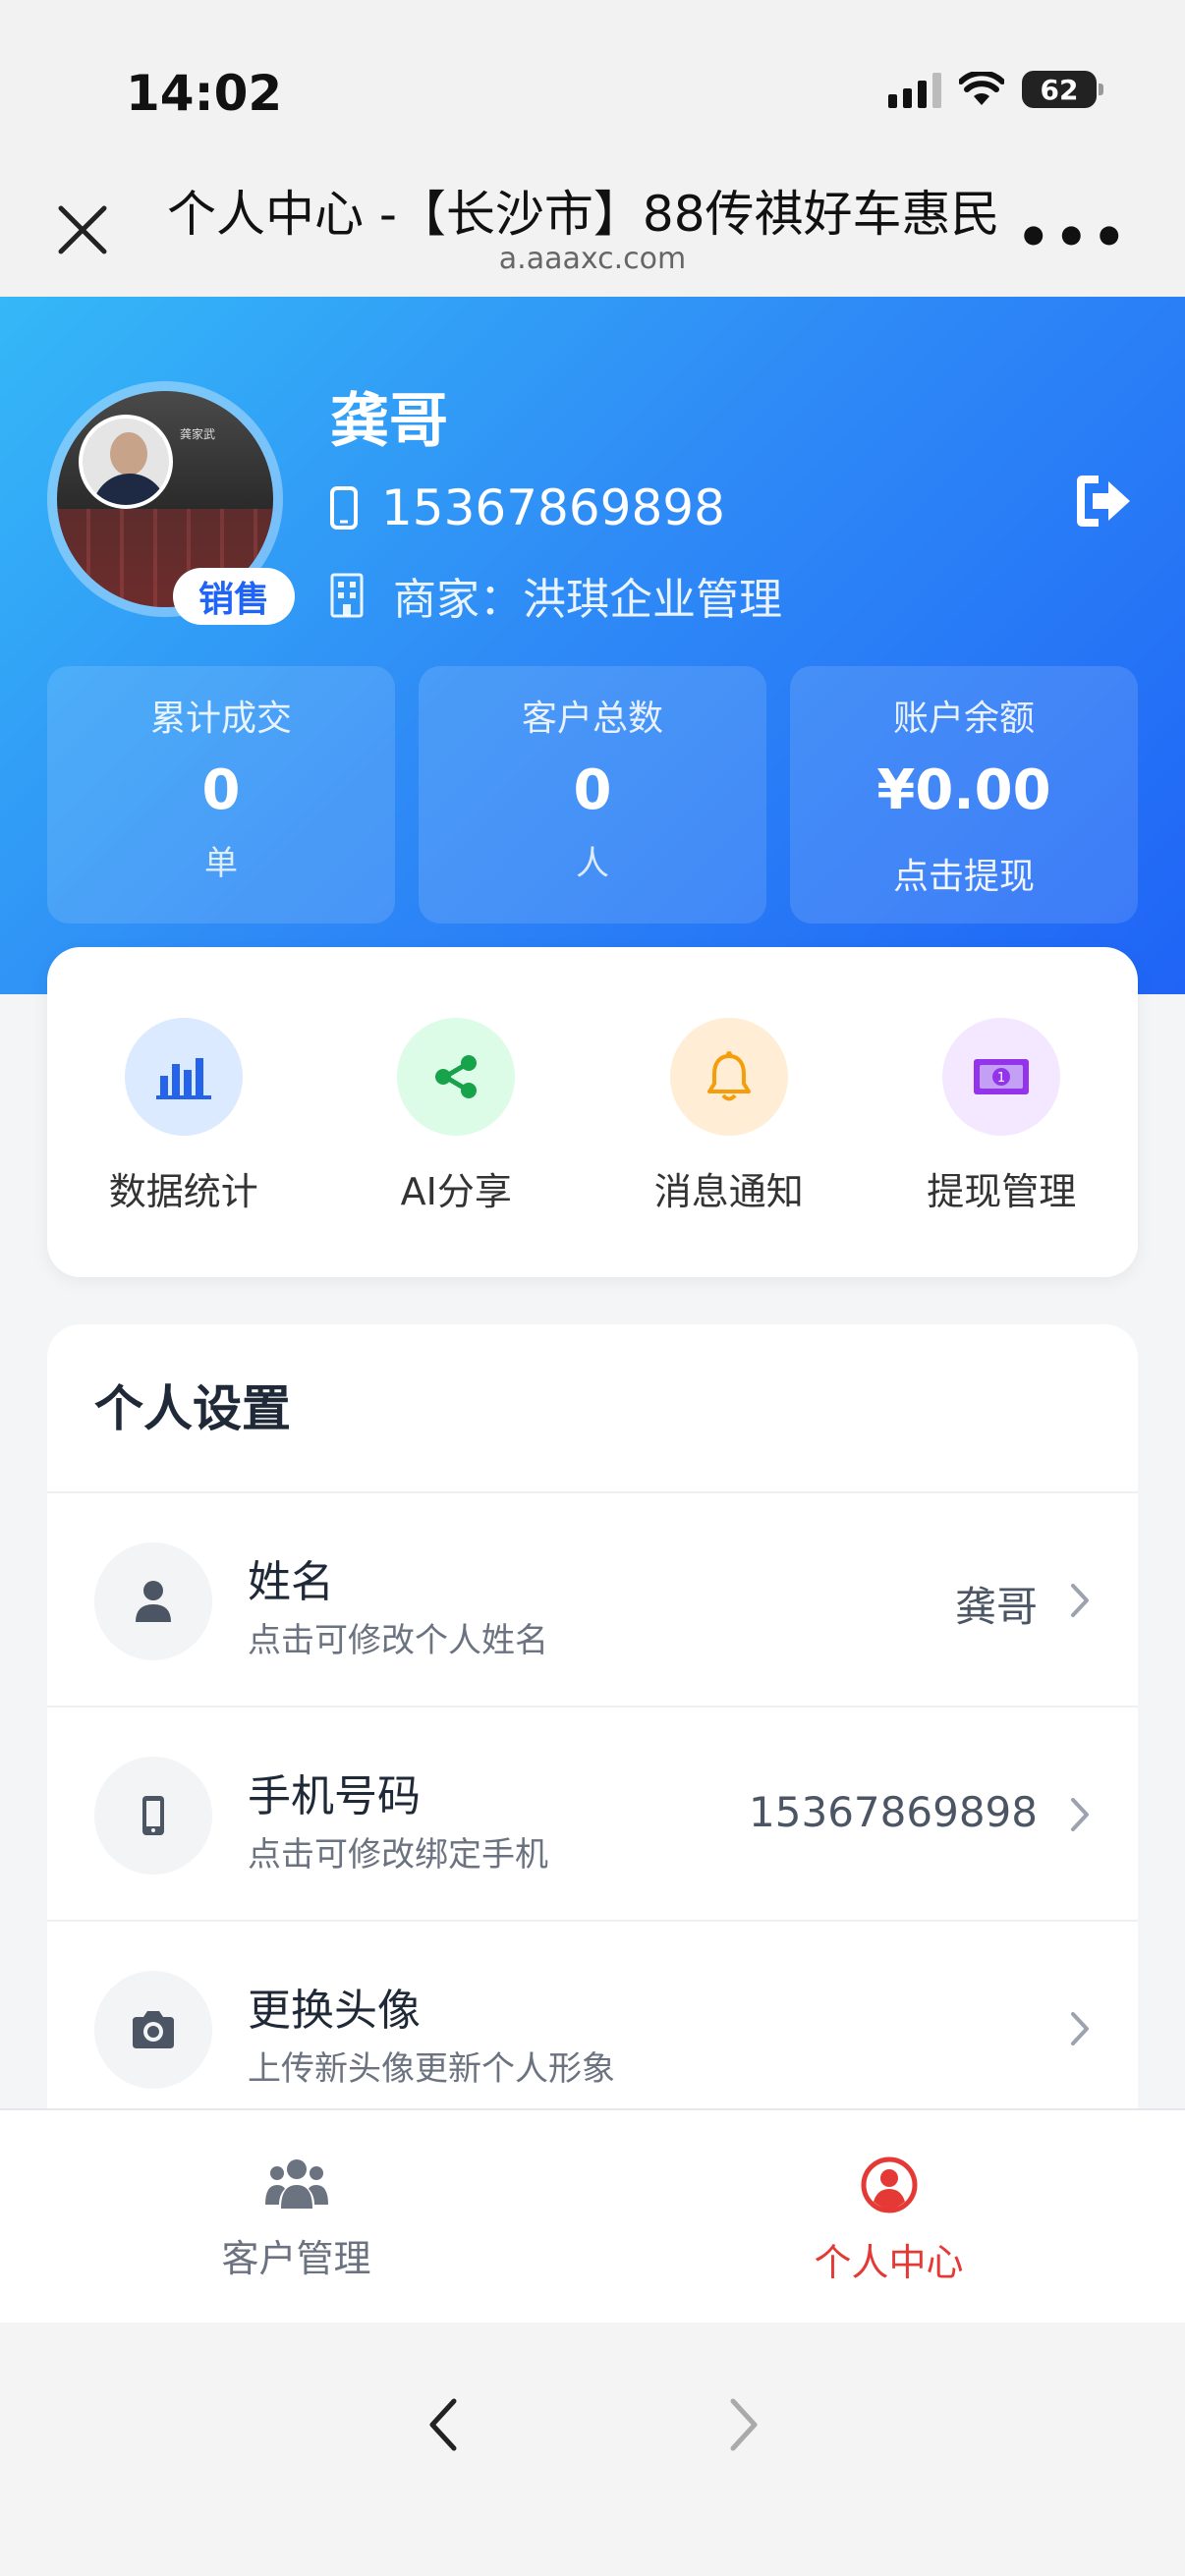  Describe the element at coordinates (444, 2424) in the screenshot. I see `back-arrow-icon` at that location.